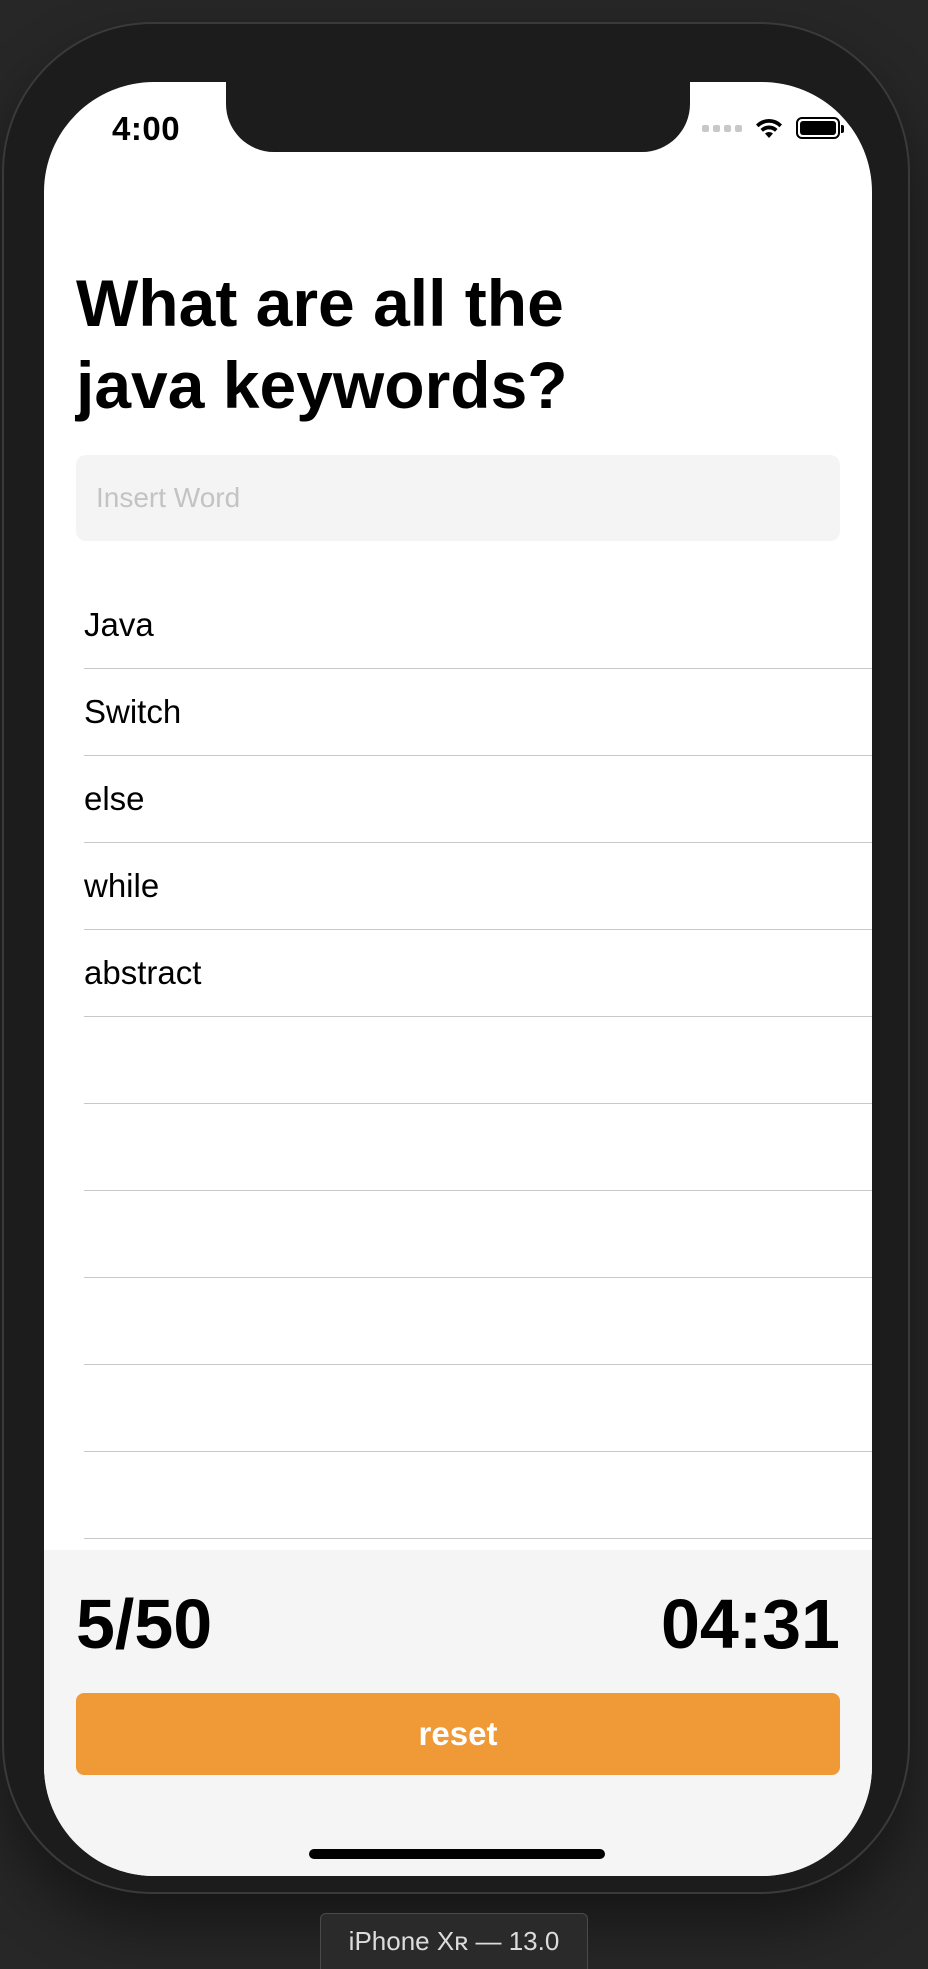  What do you see at coordinates (458, 498) in the screenshot?
I see `insert-word-input` at bounding box center [458, 498].